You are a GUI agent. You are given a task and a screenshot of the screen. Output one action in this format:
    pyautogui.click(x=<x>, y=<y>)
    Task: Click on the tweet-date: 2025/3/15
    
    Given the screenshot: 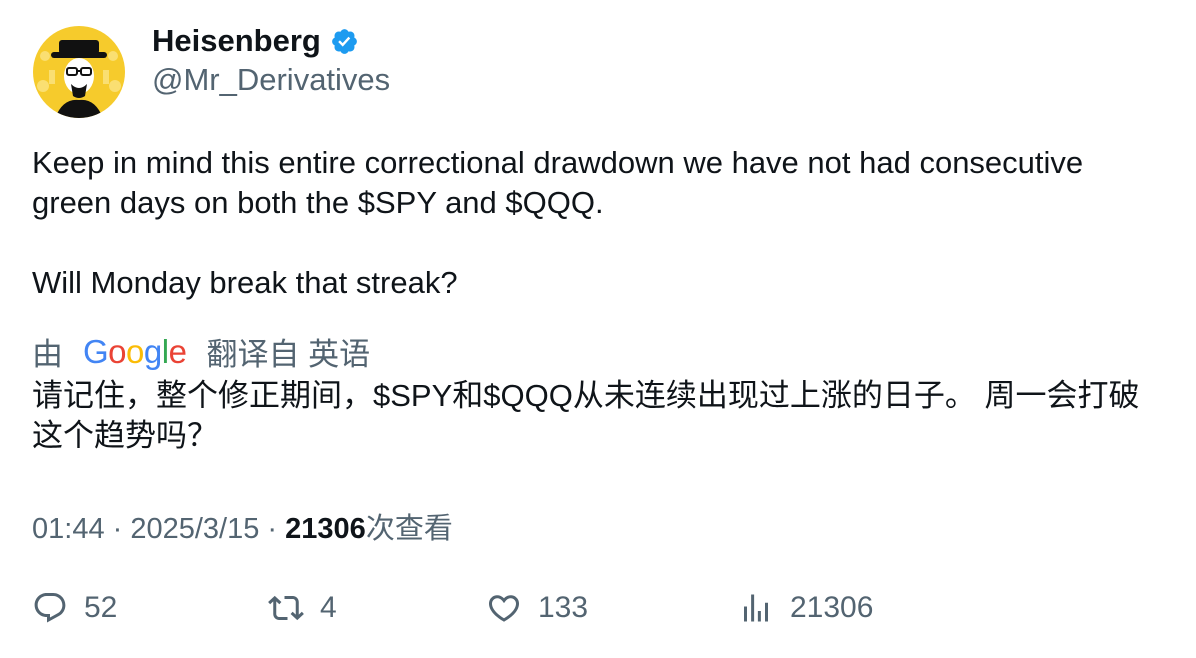 What is the action you would take?
    pyautogui.click(x=194, y=529)
    